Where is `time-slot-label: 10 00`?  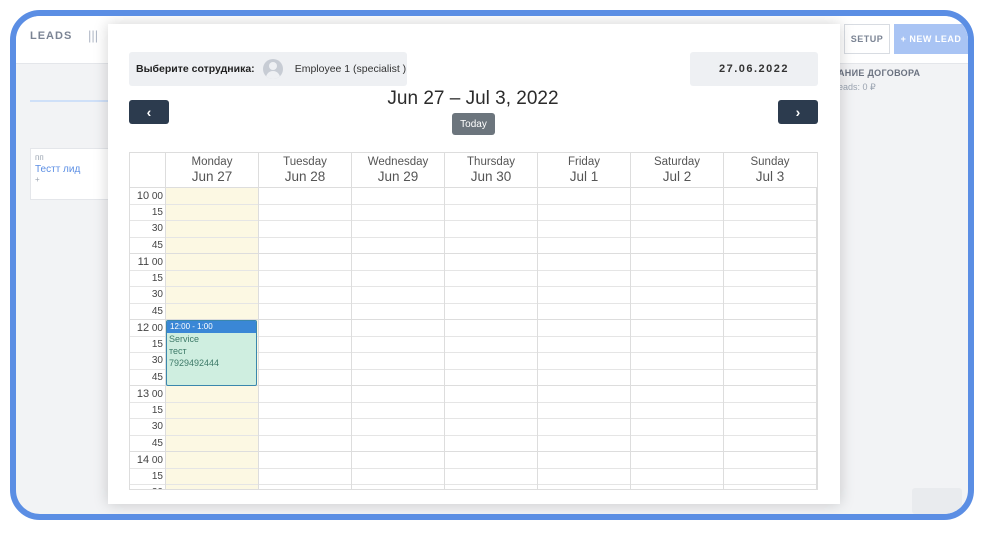 time-slot-label: 10 00 is located at coordinates (146, 196).